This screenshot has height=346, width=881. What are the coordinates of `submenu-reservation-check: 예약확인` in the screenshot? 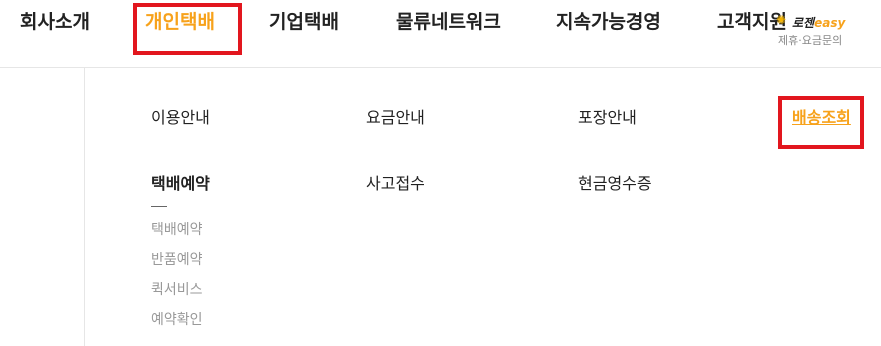 It's located at (177, 320).